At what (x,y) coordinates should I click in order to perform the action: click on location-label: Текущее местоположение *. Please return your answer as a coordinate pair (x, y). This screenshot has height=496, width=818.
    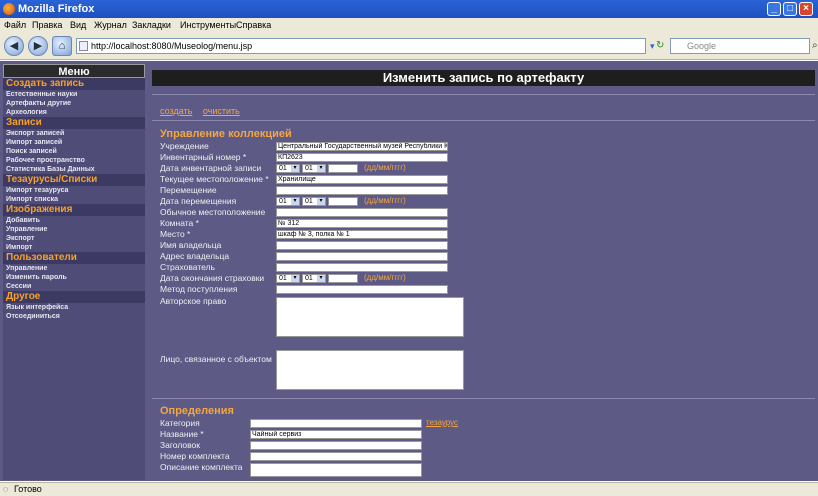
    Looking at the image, I should click on (214, 179).